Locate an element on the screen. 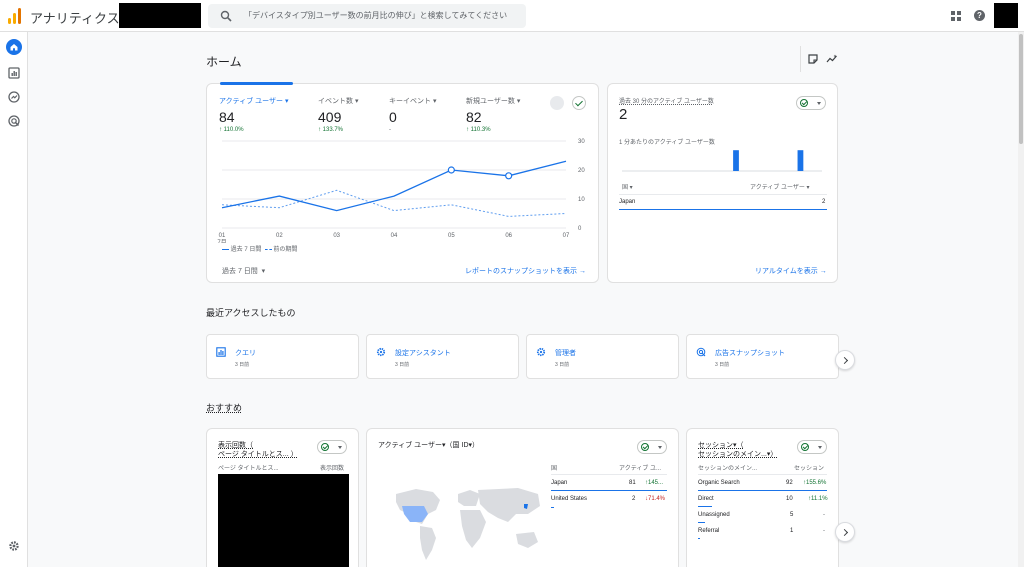  settings-assistant-icon is located at coordinates (381, 352).